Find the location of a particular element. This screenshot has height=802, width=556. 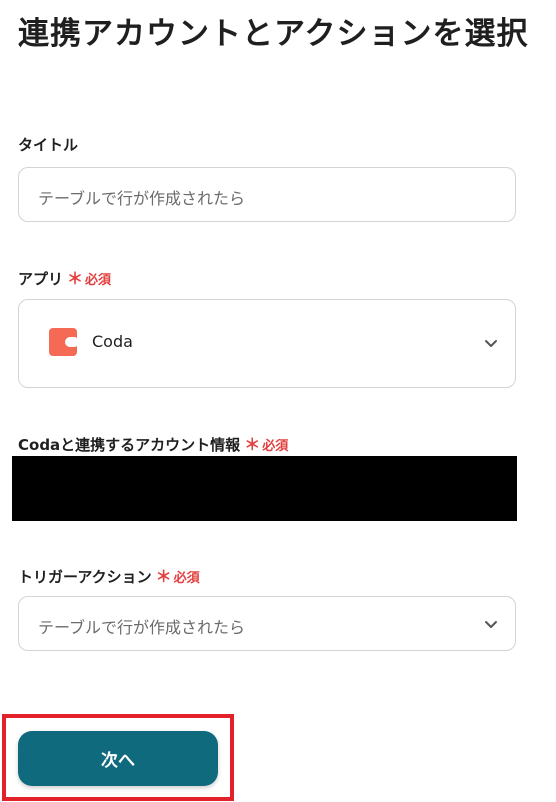

account-select-redacted is located at coordinates (264, 488).